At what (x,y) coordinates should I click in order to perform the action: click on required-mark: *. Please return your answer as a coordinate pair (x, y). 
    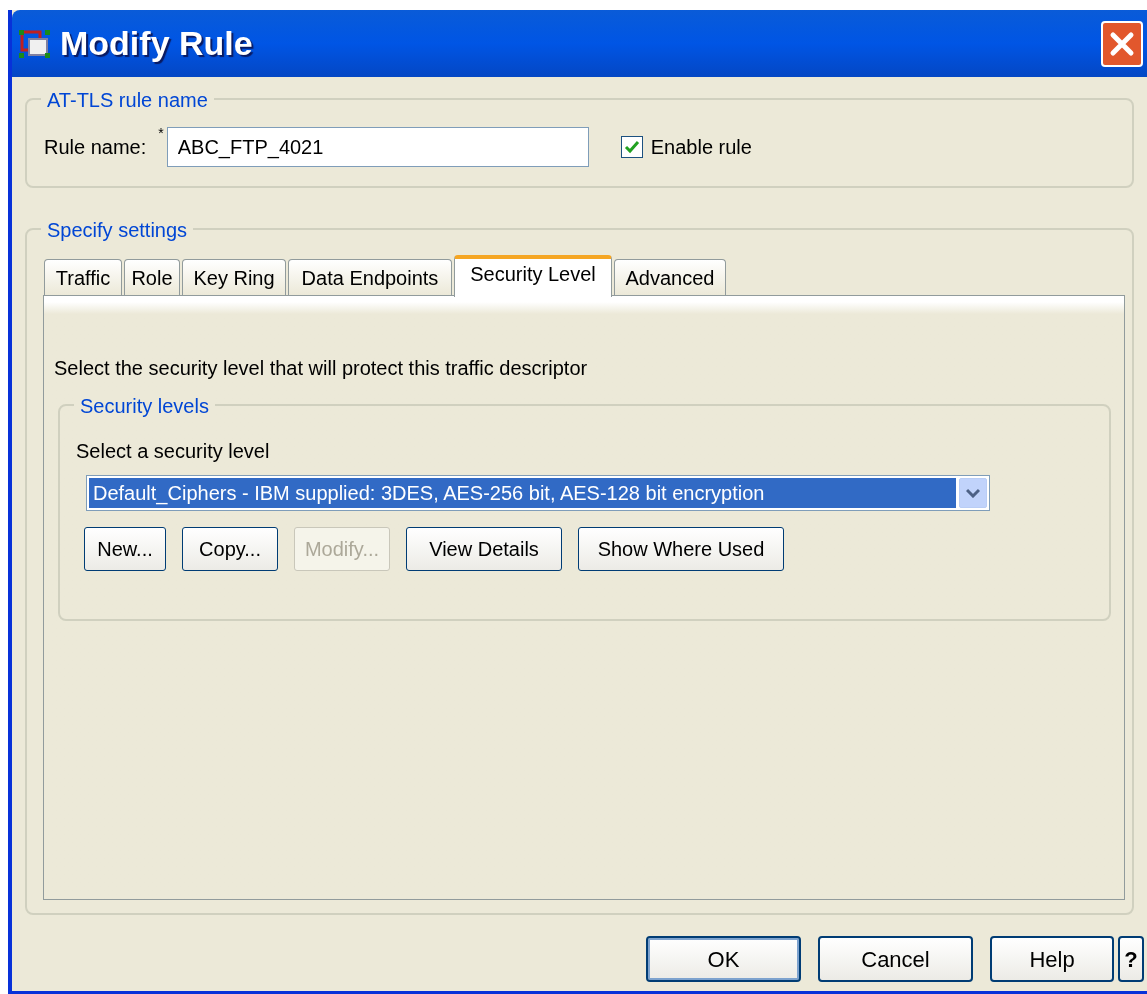
    Looking at the image, I should click on (161, 133).